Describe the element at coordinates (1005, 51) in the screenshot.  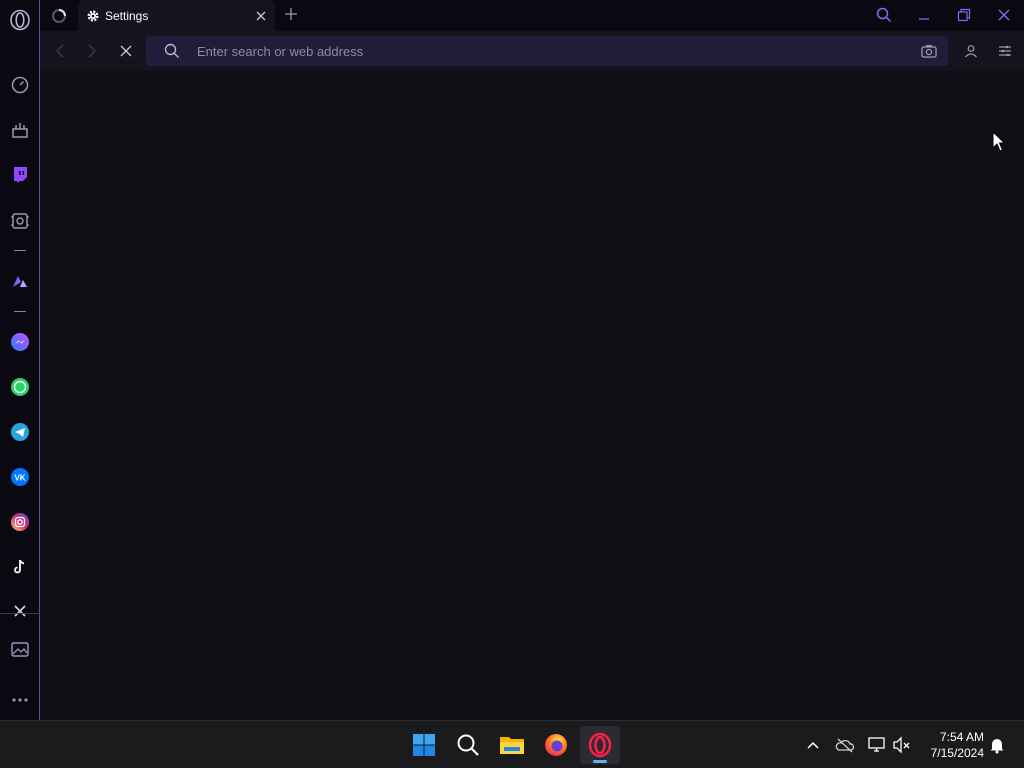
I see `easy-setup-menu-icon` at that location.